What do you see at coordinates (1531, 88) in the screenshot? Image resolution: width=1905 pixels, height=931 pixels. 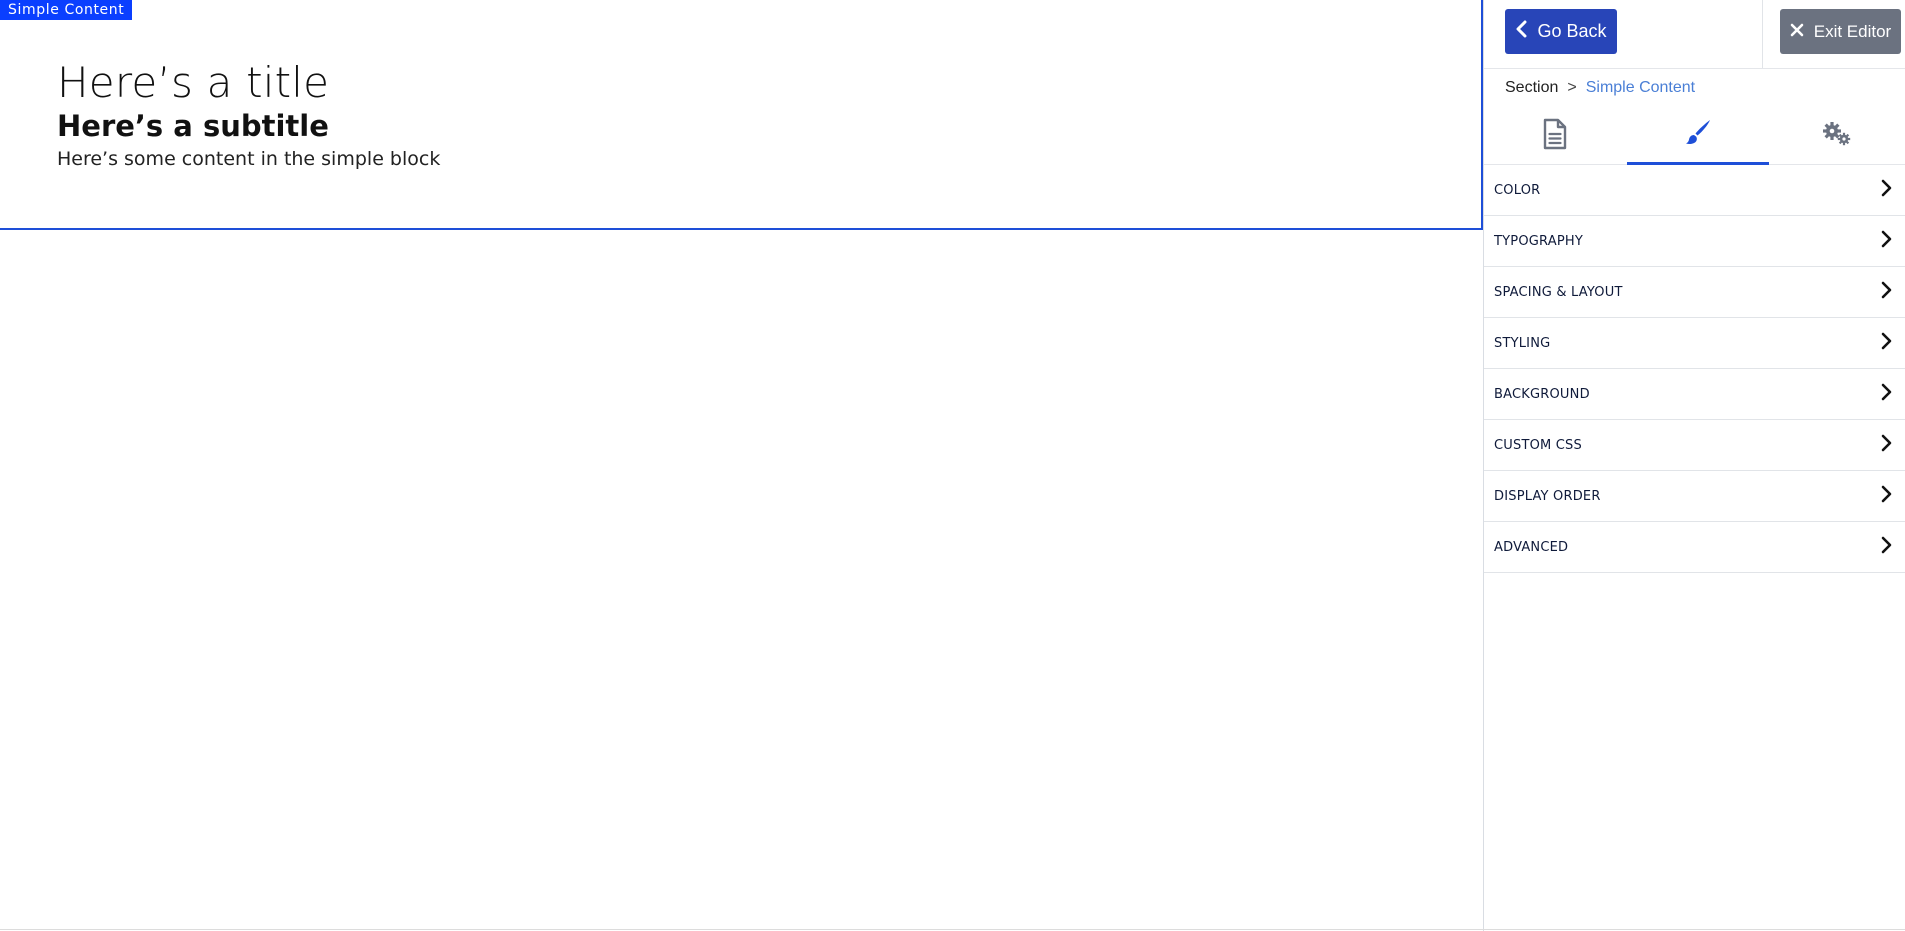 I see `breadcrumb-section: Section` at bounding box center [1531, 88].